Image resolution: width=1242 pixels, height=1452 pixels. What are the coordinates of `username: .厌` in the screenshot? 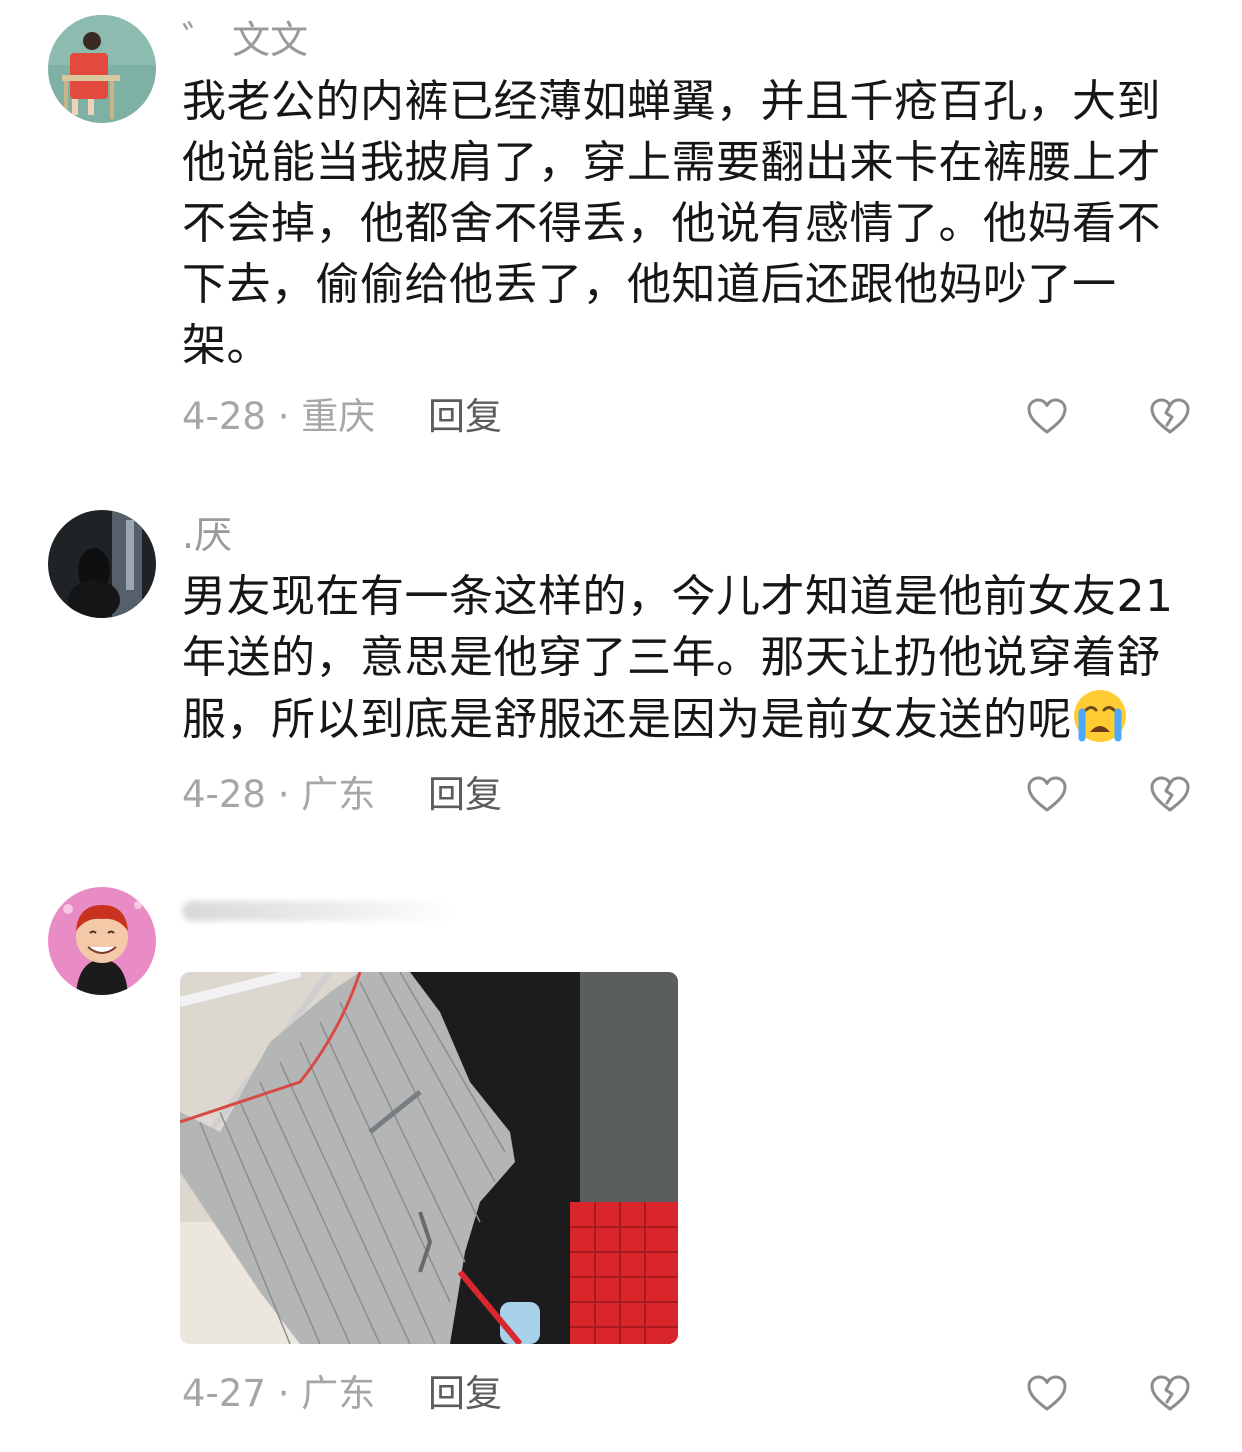 It's located at (207, 535).